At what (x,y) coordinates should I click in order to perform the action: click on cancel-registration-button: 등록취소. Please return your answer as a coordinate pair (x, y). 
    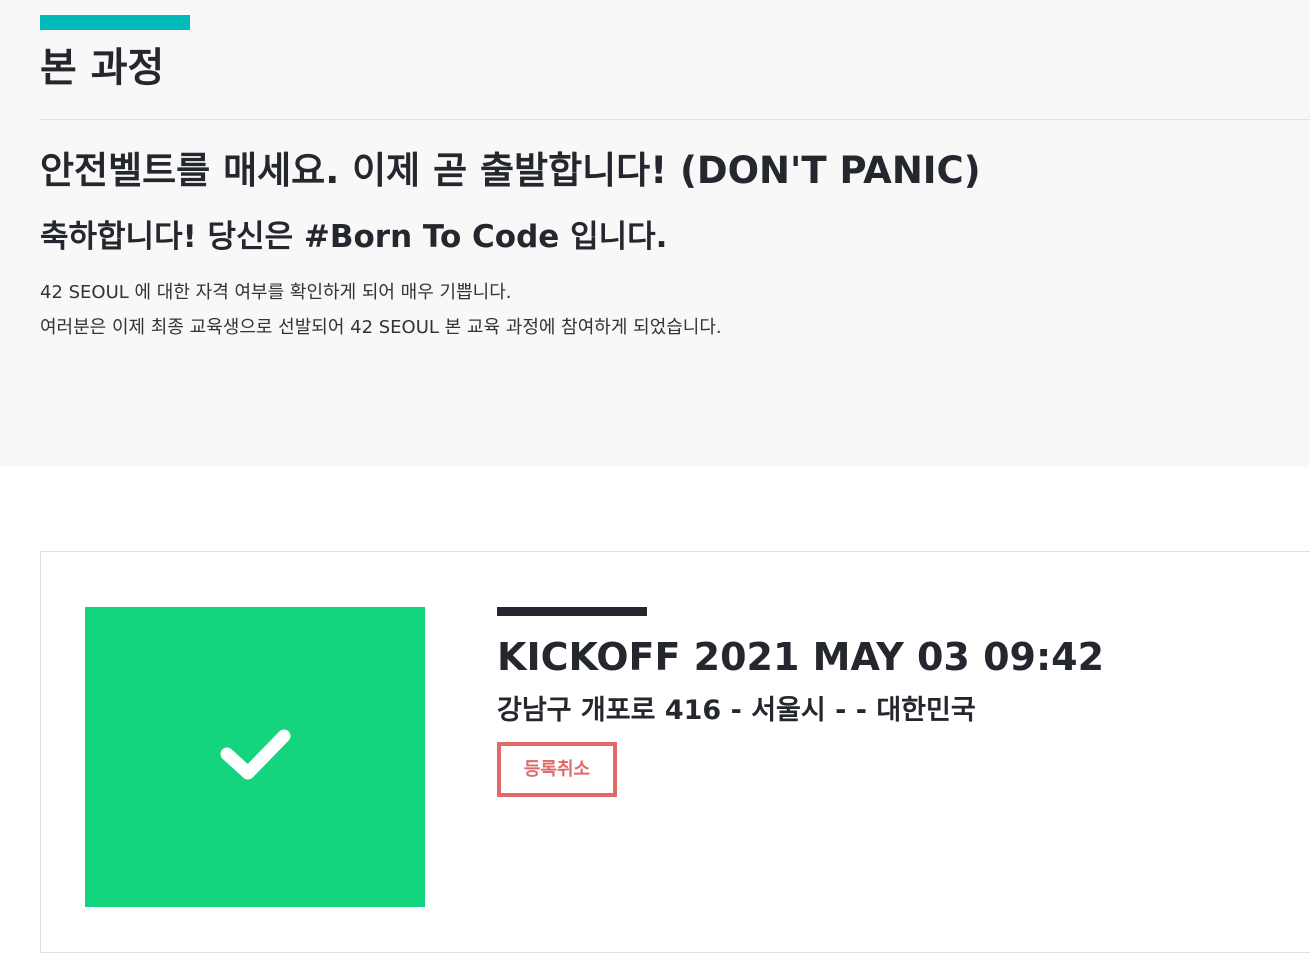
    Looking at the image, I should click on (557, 769).